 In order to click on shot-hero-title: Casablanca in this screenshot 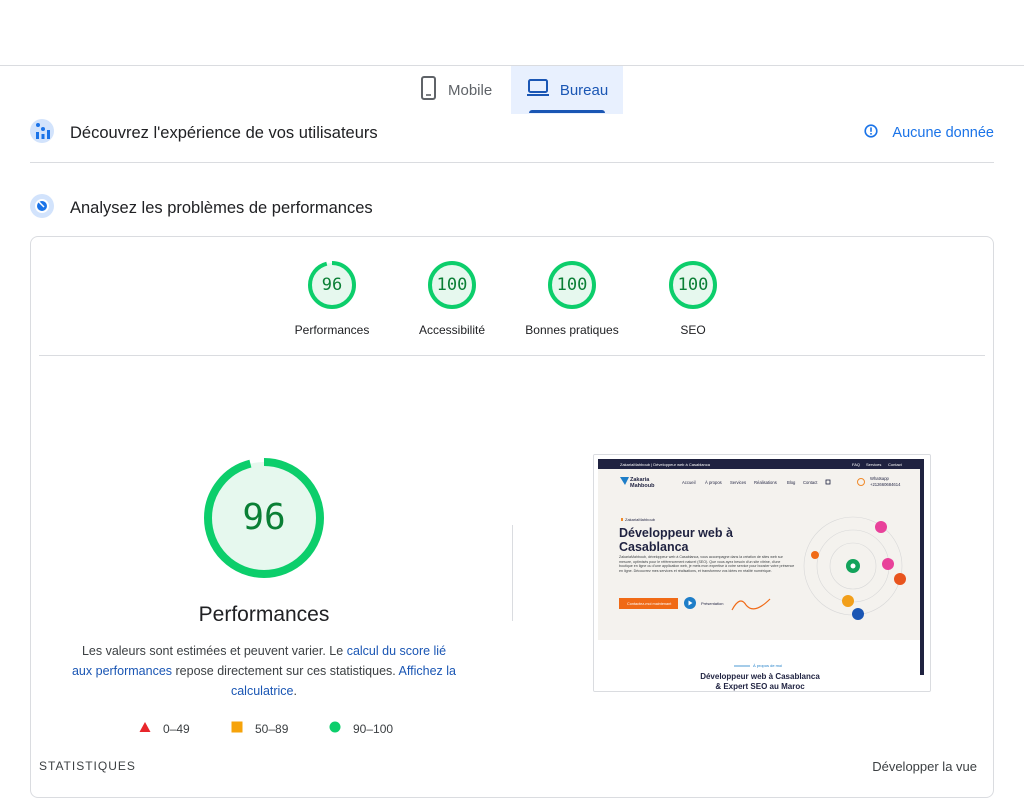, I will do `click(654, 547)`.